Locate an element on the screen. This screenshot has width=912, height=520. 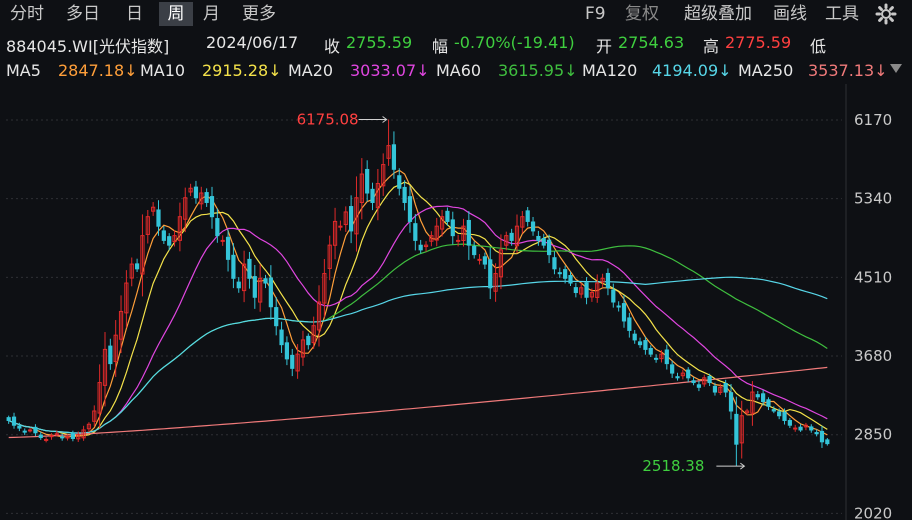
adjust-button: 复权 is located at coordinates (646, 14).